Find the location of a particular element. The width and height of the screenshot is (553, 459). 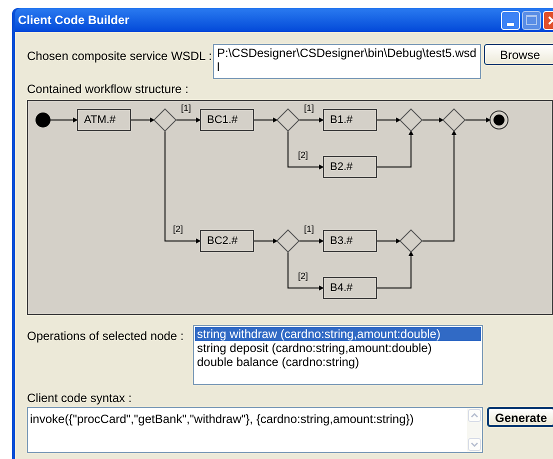

operation-item: string withdraw (cardno:string,amount:double) is located at coordinates (338, 334).